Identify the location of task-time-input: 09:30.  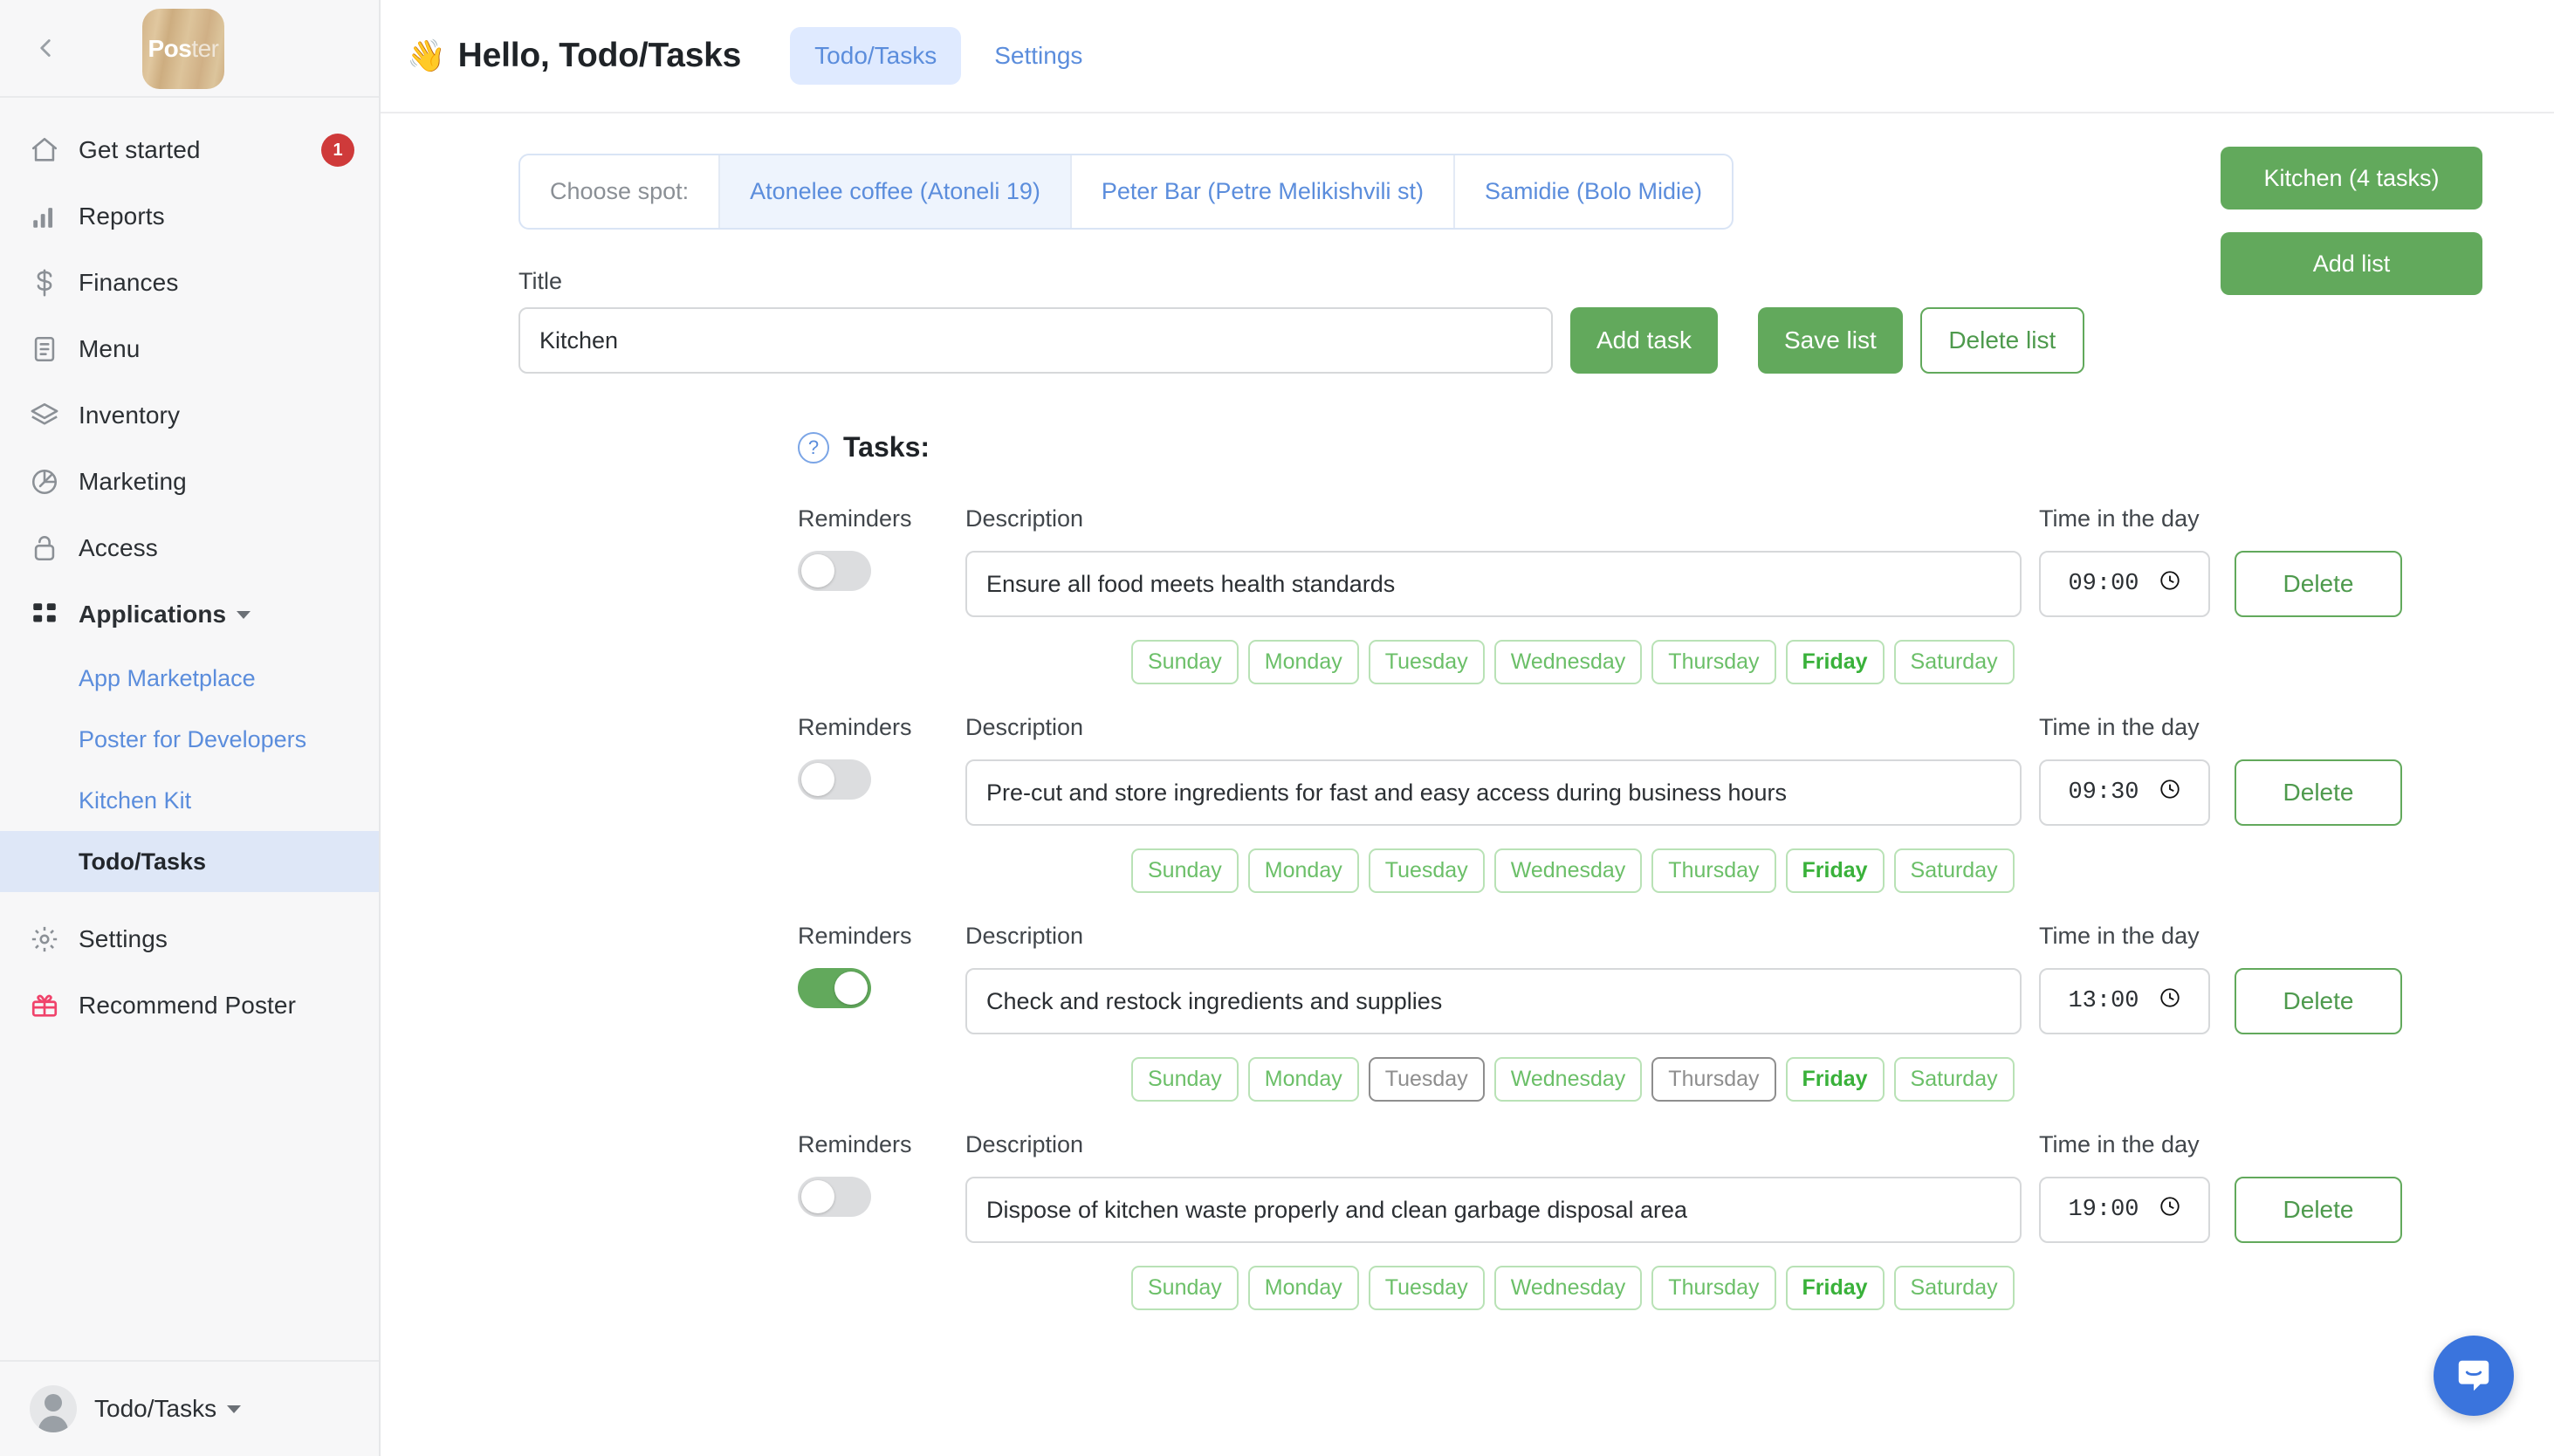
(2124, 792).